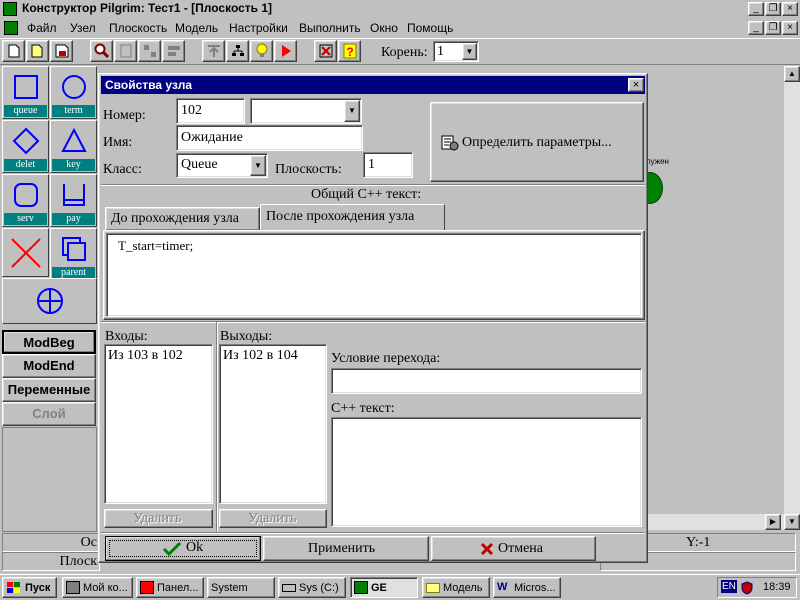  Describe the element at coordinates (74, 139) in the screenshot. I see `triangle-icon` at that location.